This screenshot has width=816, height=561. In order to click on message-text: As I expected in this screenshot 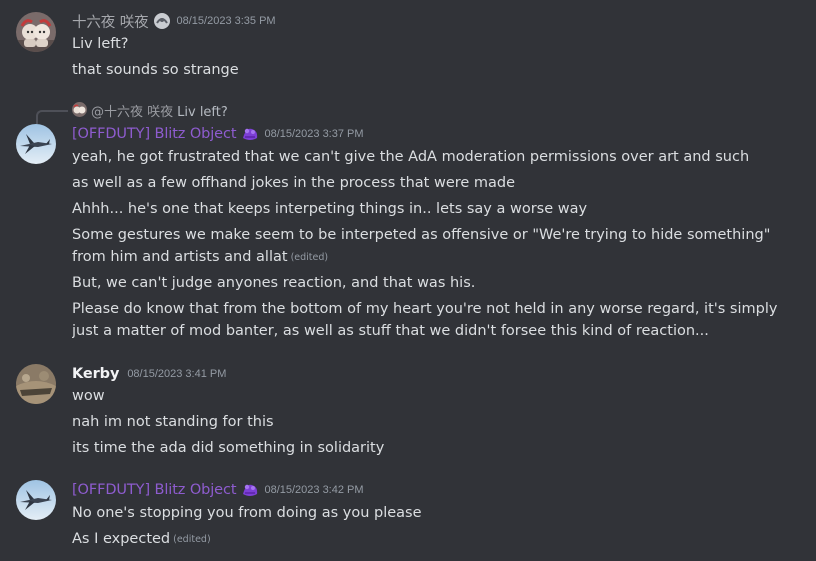, I will do `click(121, 539)`.